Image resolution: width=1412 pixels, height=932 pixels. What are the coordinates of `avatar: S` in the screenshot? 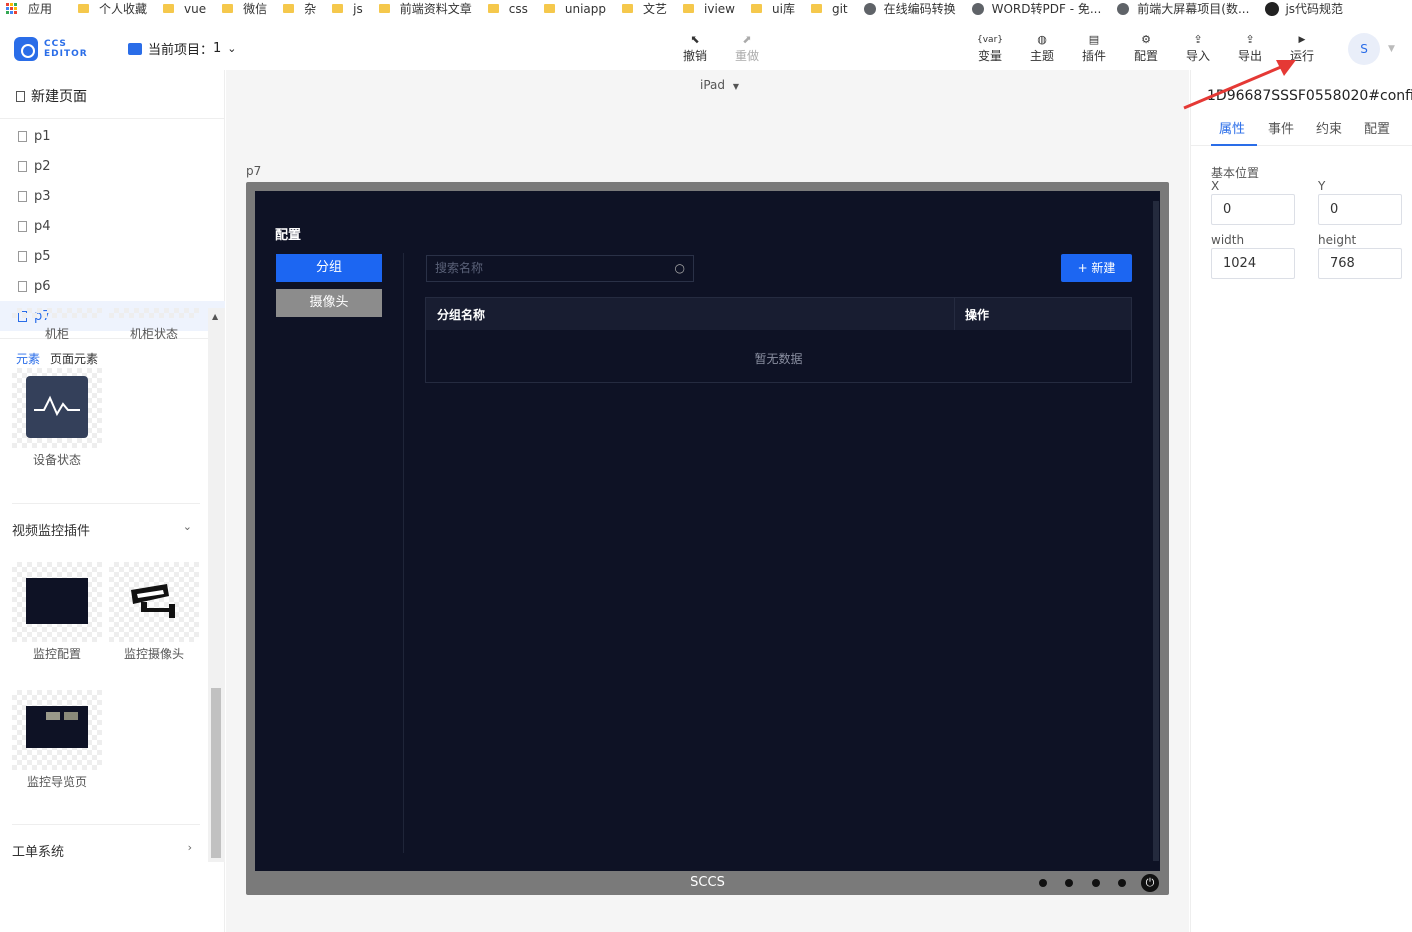 It's located at (1364, 49).